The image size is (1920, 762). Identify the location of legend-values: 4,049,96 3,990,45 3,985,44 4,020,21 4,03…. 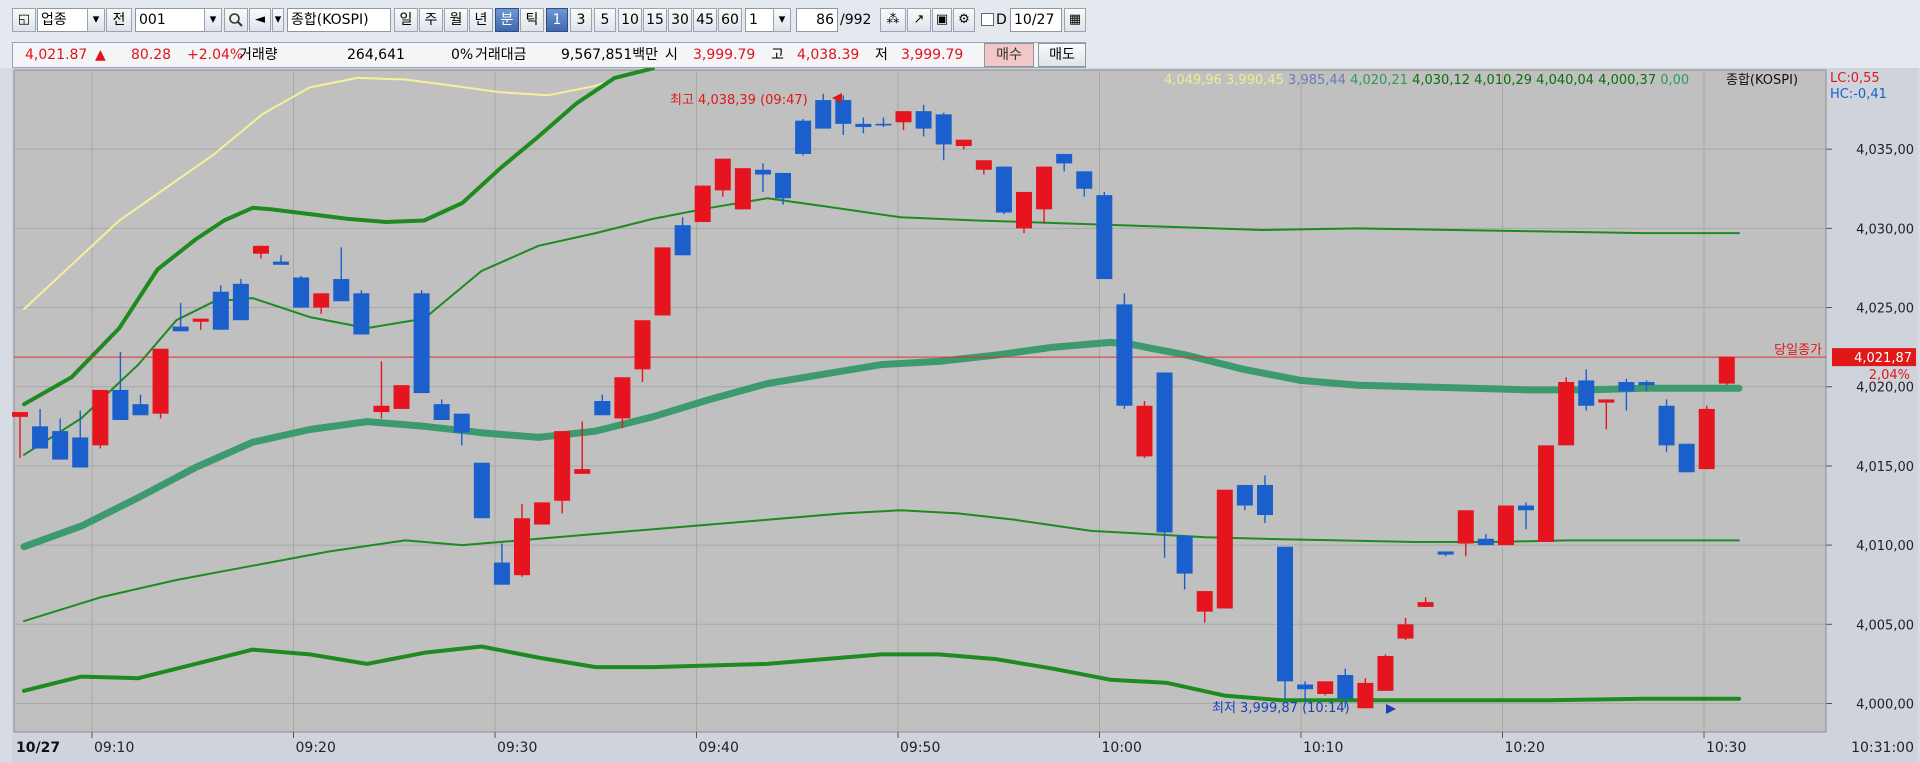
(1426, 80).